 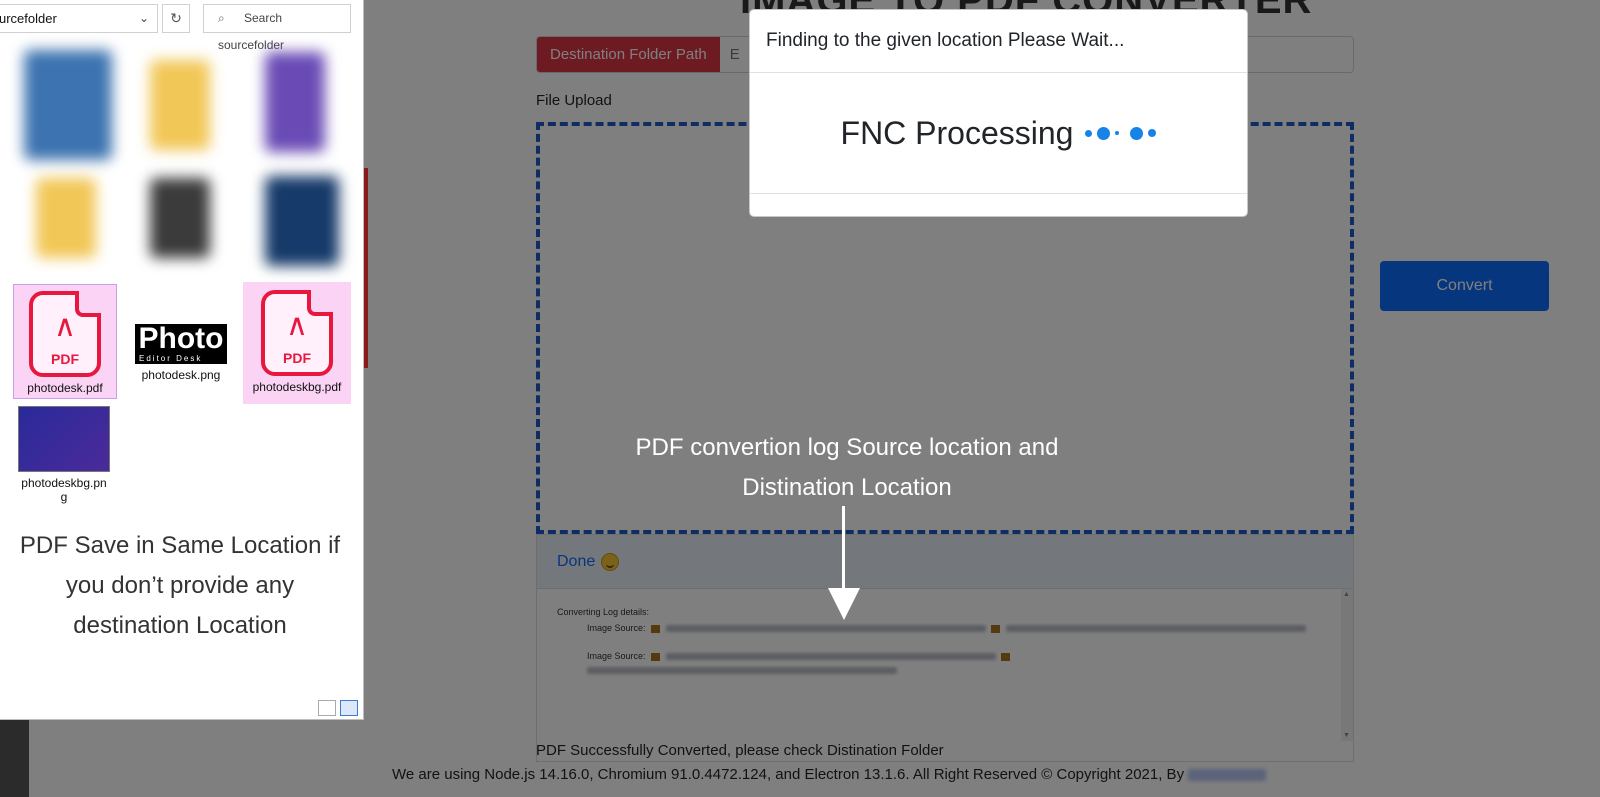 I want to click on file-name: photodesk.png, so click(x=181, y=375).